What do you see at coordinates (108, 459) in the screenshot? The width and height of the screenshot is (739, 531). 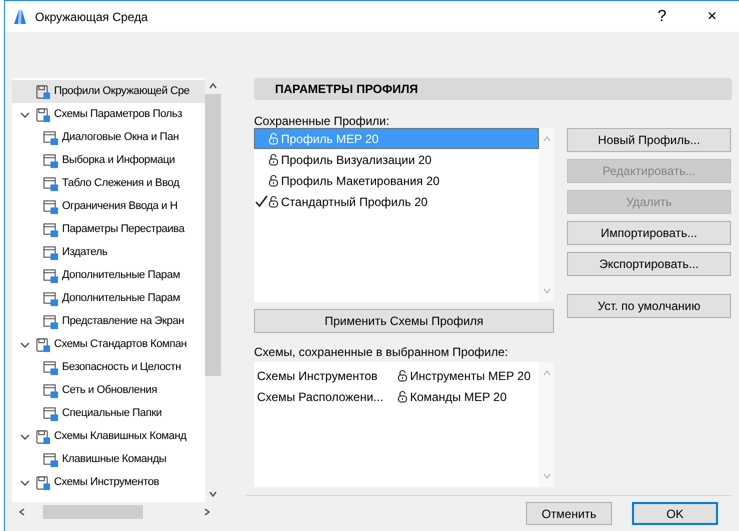 I see `tree-item: Клавишные Команды` at bounding box center [108, 459].